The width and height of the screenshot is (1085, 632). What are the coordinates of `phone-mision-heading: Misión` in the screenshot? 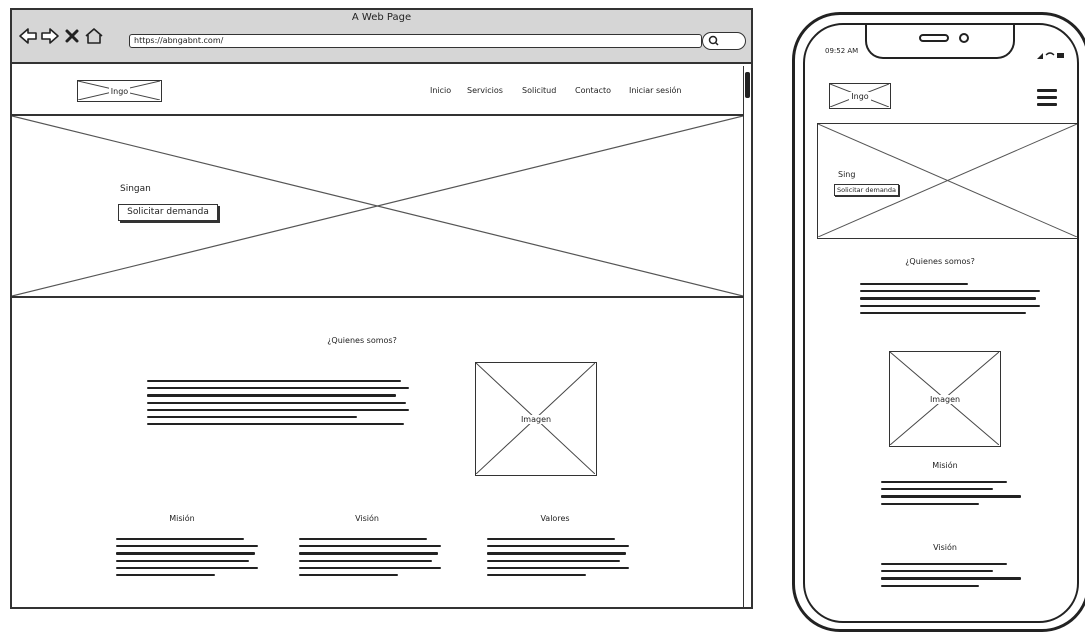 It's located at (945, 465).